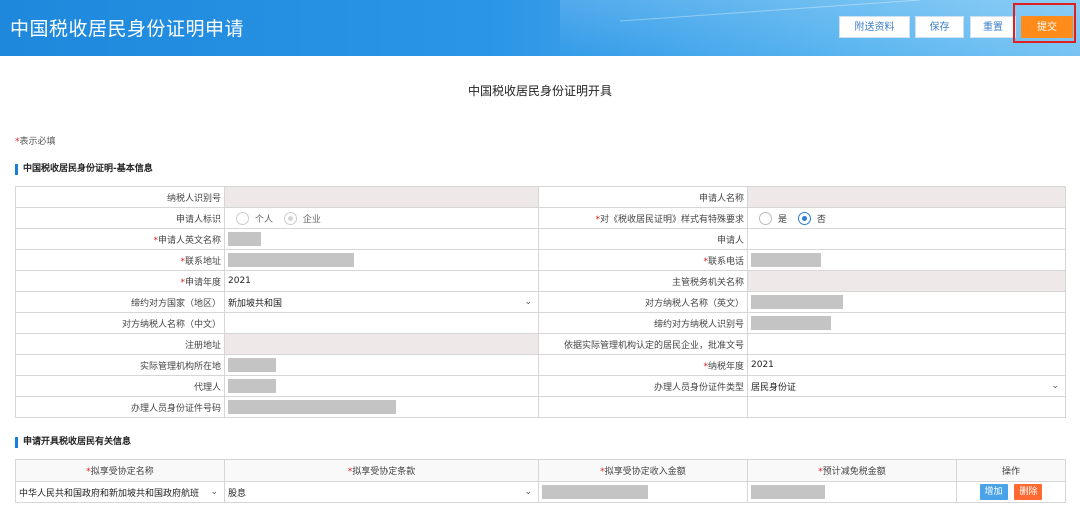  I want to click on handler-id-type-label: 办理人员身份证件类型, so click(643, 386).